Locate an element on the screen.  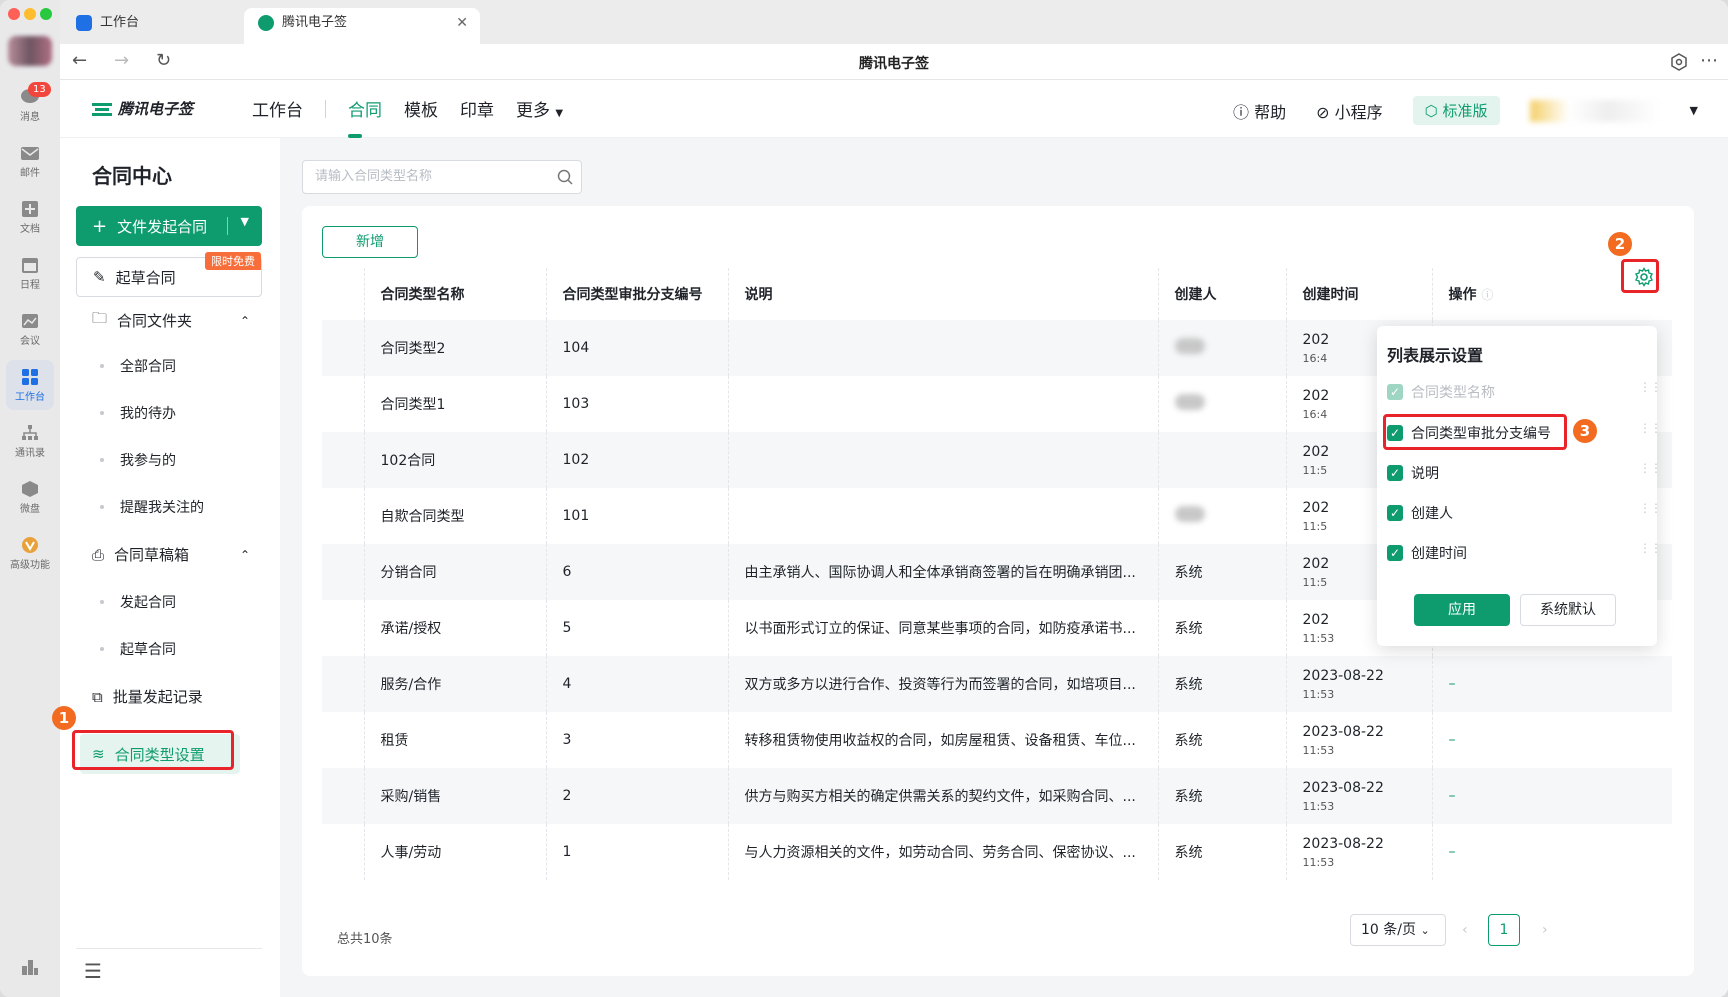
collapse-sidebar-icon: ☰ is located at coordinates (93, 971).